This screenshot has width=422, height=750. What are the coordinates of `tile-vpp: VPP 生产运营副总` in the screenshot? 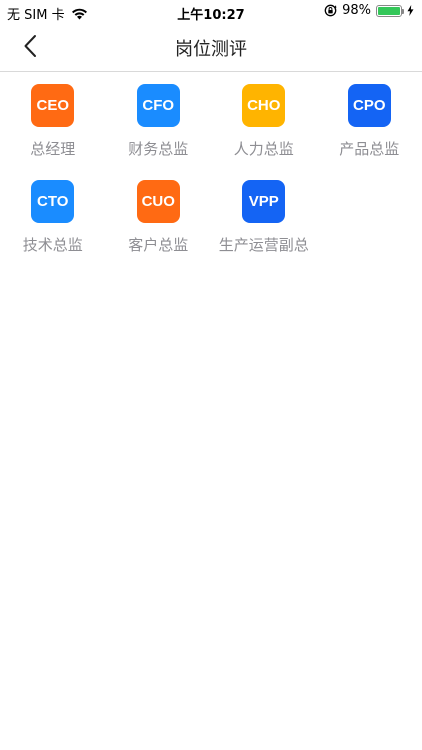 It's located at (264, 216).